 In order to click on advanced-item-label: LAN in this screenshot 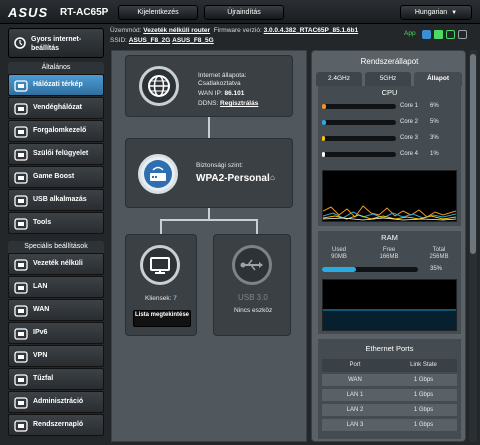, I will do `click(40, 286)`.